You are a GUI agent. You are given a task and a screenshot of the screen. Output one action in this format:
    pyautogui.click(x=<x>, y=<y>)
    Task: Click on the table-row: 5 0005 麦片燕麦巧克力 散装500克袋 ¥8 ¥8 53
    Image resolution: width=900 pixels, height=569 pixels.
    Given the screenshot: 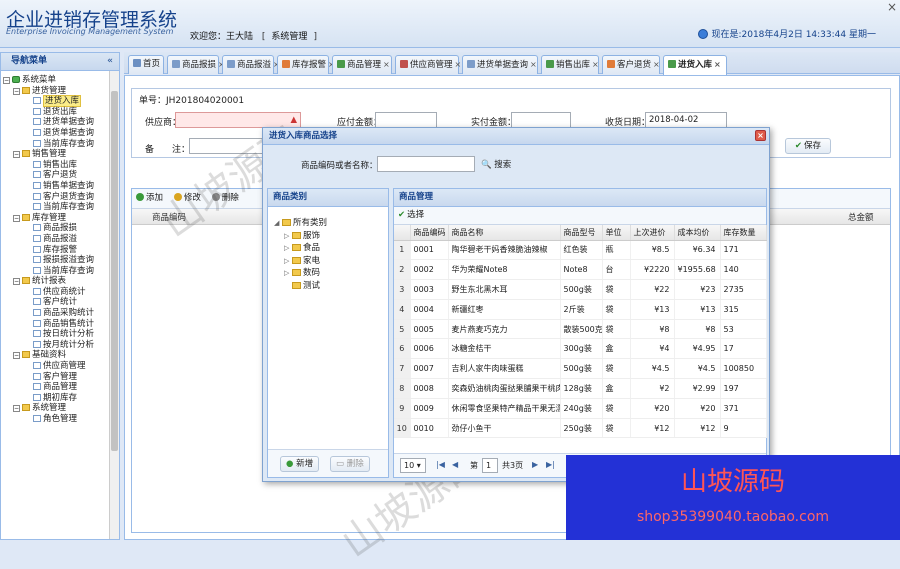 What is the action you would take?
    pyautogui.click(x=580, y=329)
    